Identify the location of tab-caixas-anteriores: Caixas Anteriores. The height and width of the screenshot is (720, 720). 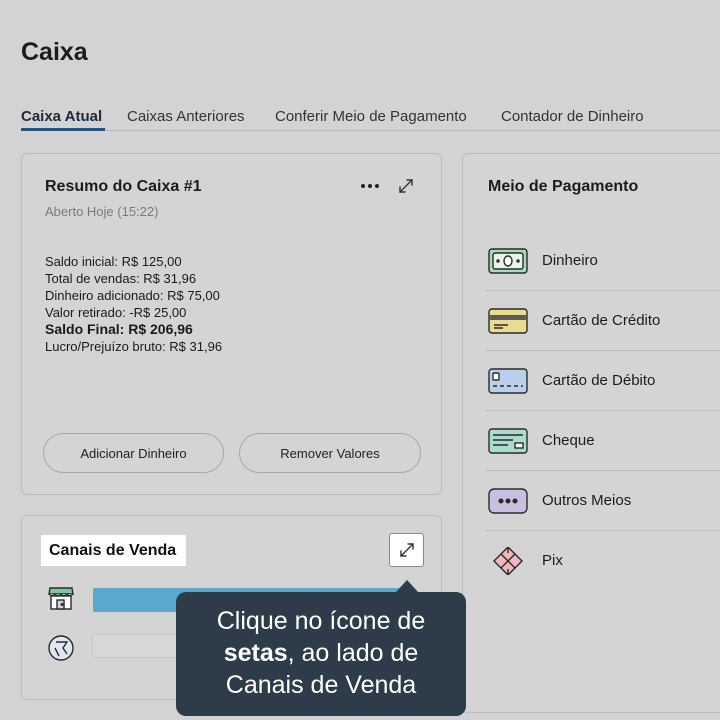
(186, 116).